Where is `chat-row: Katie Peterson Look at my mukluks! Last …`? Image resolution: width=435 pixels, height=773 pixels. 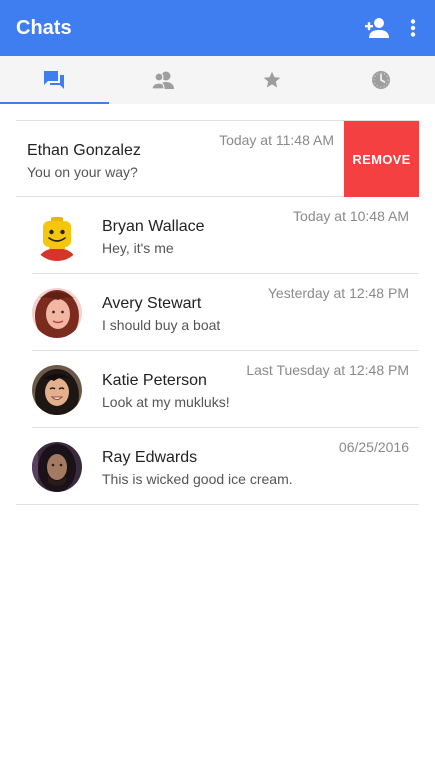
chat-row: Katie Peterson Look at my mukluks! Last … is located at coordinates (225, 389).